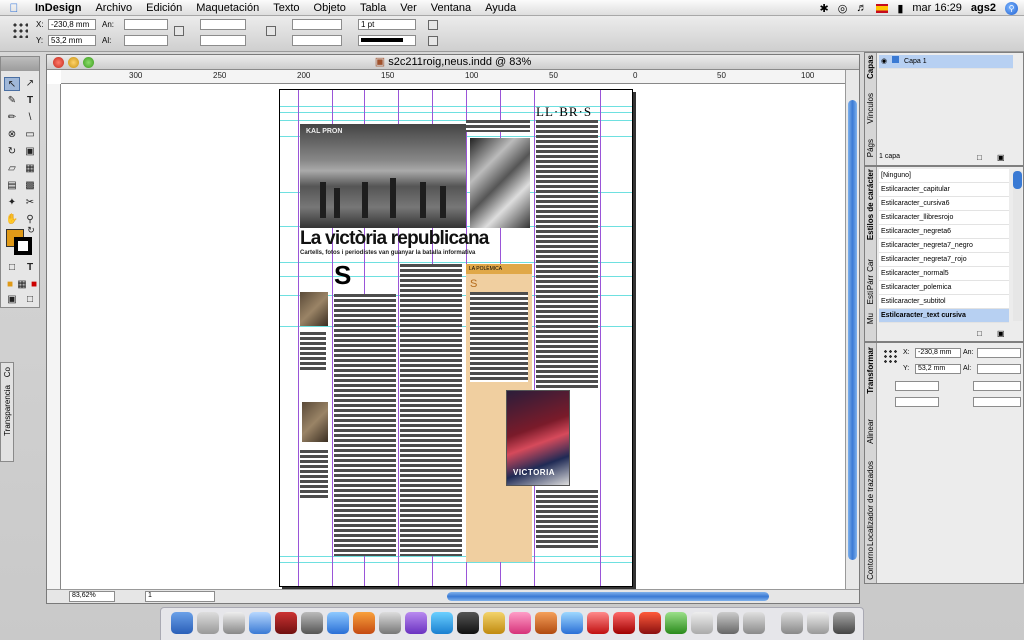  Describe the element at coordinates (12, 300) in the screenshot. I see `normal-view-icon: ▣` at that location.